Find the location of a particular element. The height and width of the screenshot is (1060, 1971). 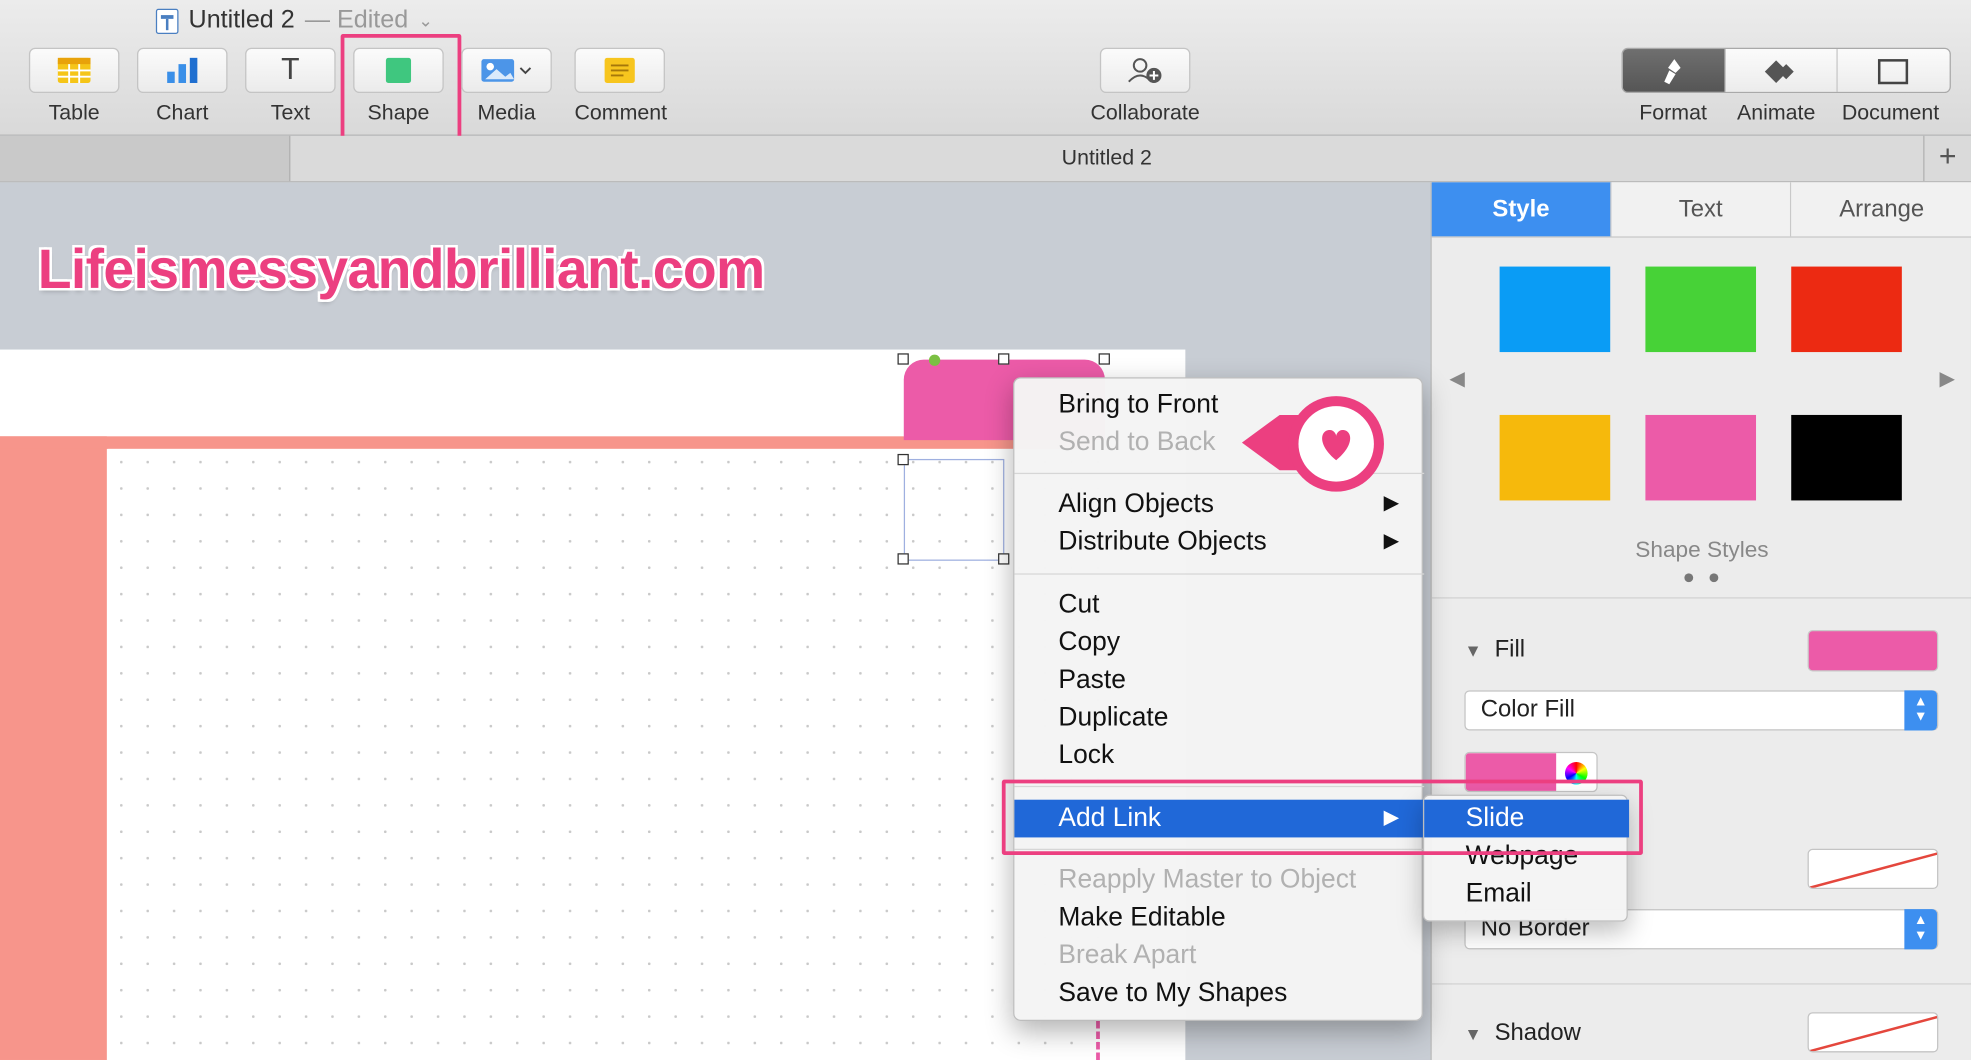

border-color-well is located at coordinates (1873, 868).